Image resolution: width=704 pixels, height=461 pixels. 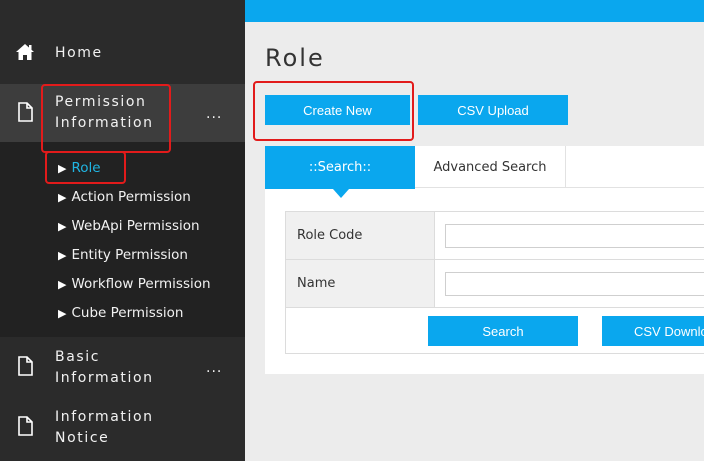 I want to click on sidebar-subitem-workflow-permission: ▶ Workflow Permission, so click(x=134, y=284).